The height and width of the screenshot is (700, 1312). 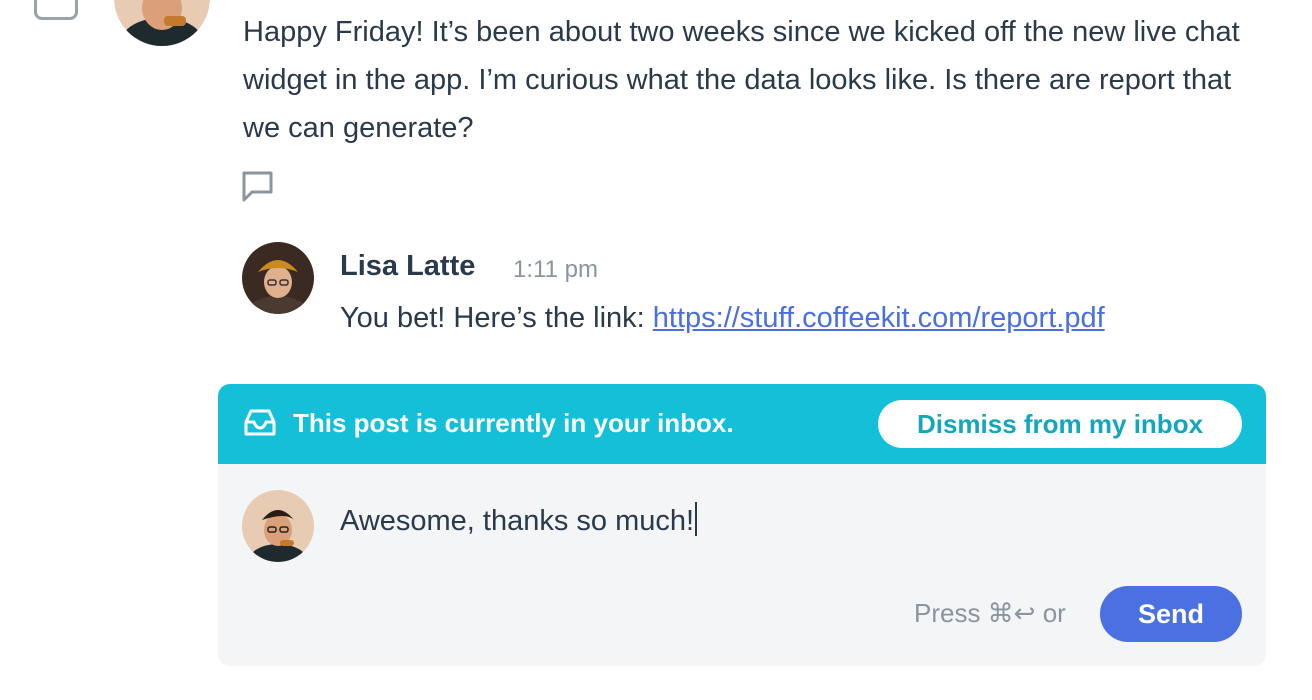 What do you see at coordinates (1060, 424) in the screenshot?
I see `dismiss-from-inbox-button: Dismiss from my inbox` at bounding box center [1060, 424].